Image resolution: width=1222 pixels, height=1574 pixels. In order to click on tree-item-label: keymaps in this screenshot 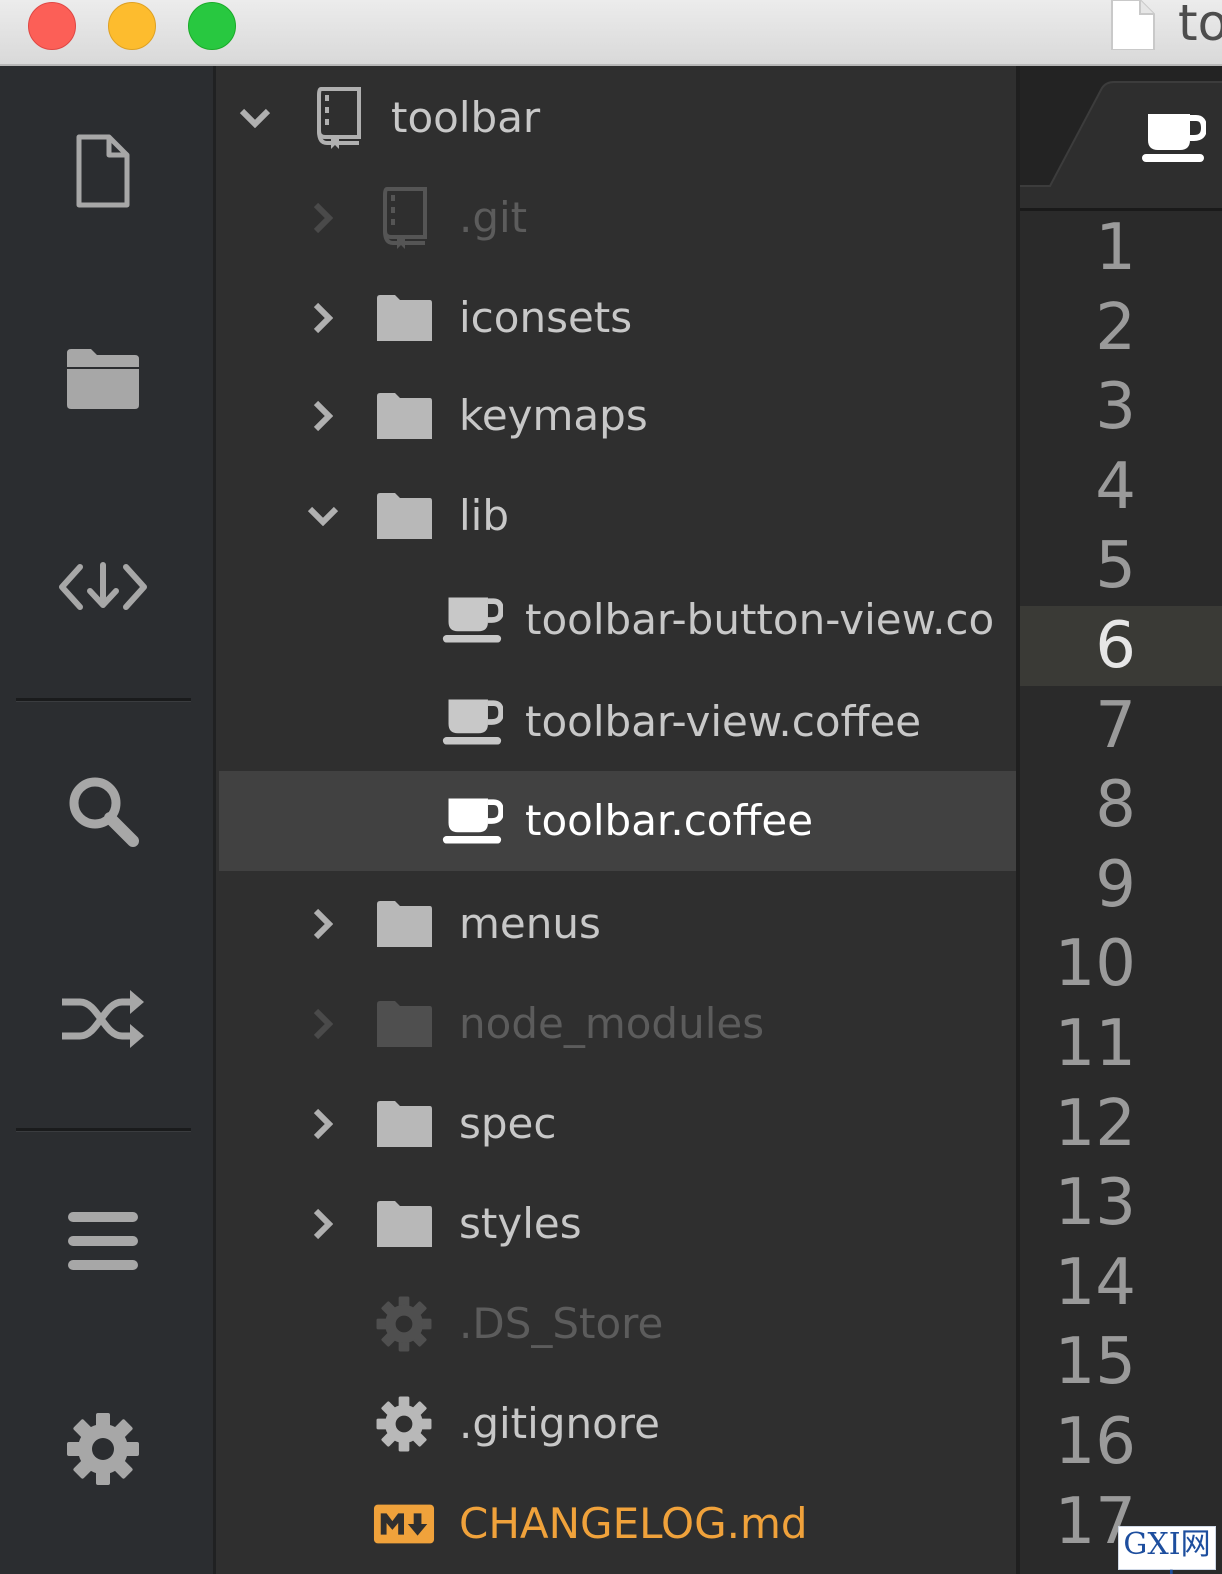, I will do `click(553, 415)`.